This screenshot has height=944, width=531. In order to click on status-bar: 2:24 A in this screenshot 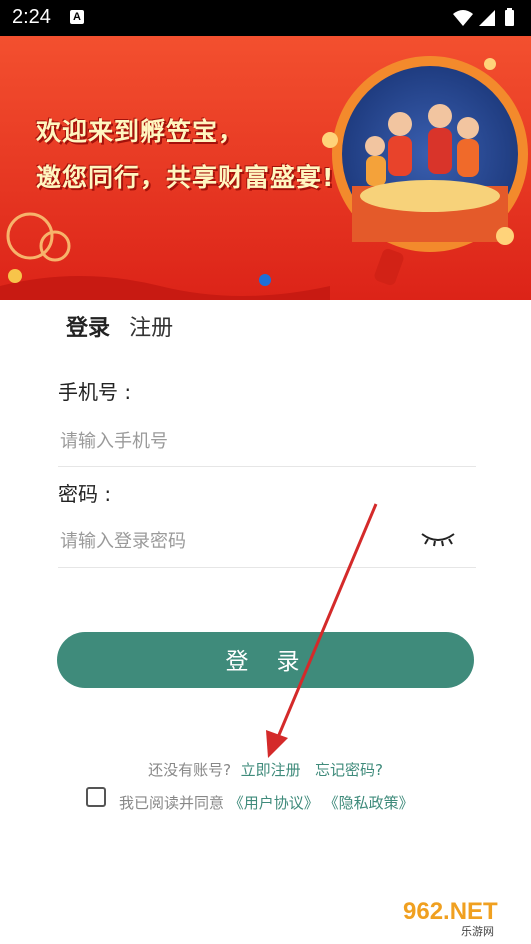, I will do `click(265, 18)`.